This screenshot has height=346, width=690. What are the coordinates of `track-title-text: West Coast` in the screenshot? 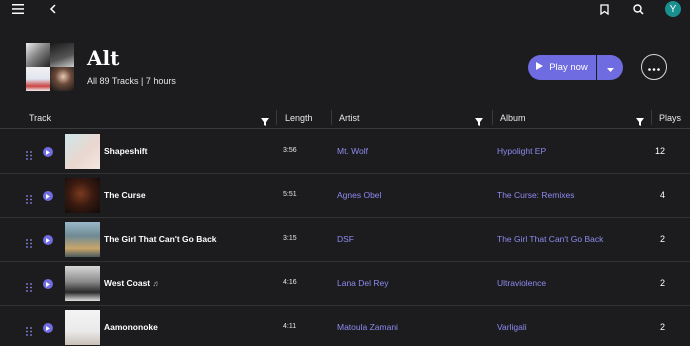 It's located at (127, 283).